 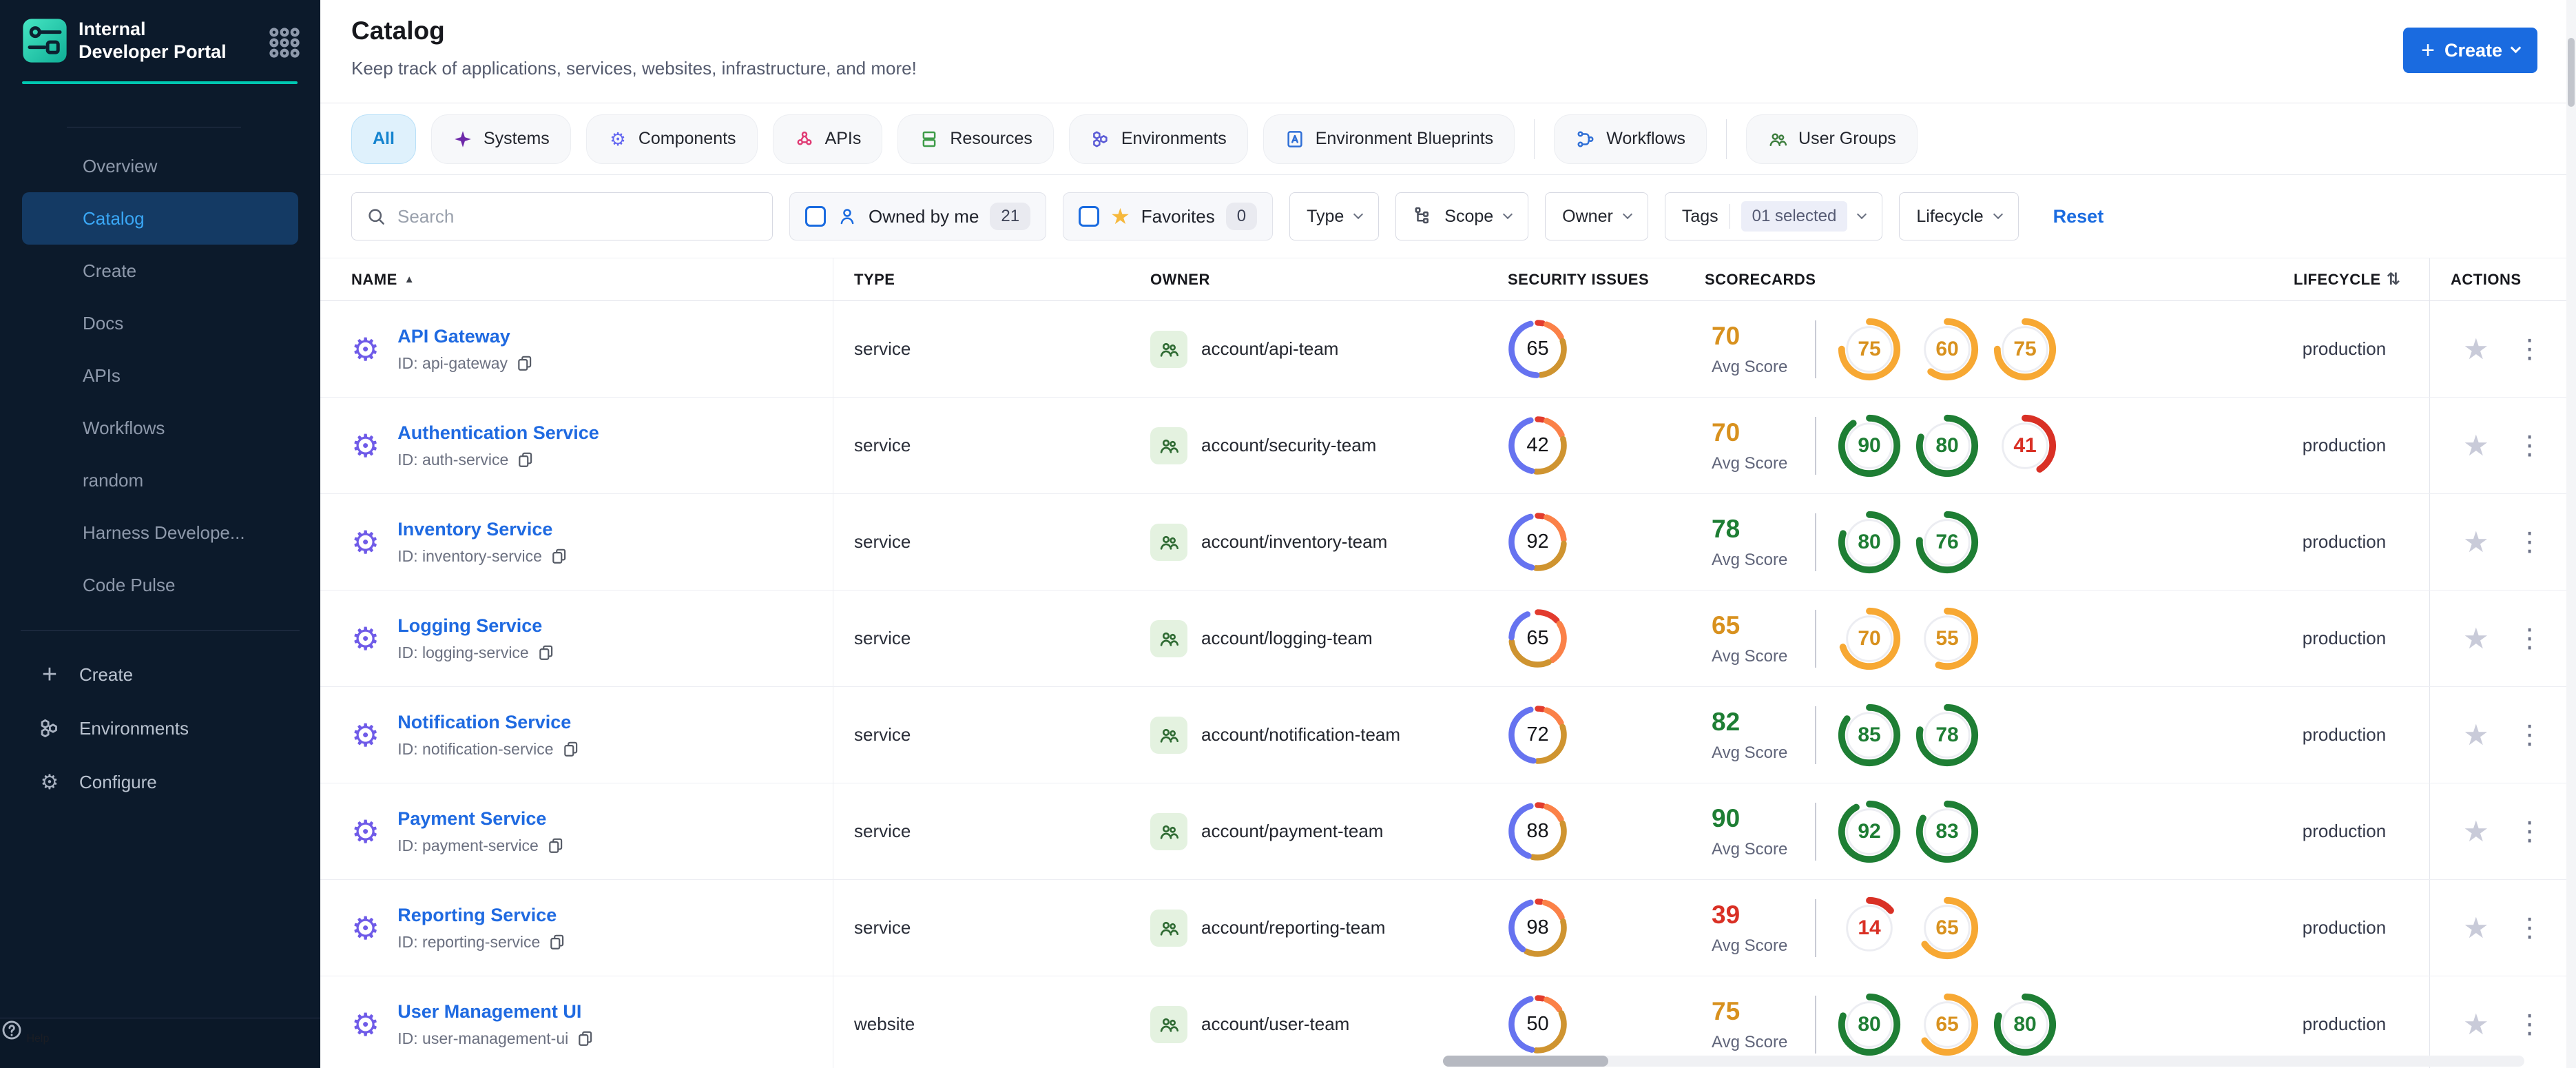 I want to click on scorecard-value: 75, so click(x=1870, y=349).